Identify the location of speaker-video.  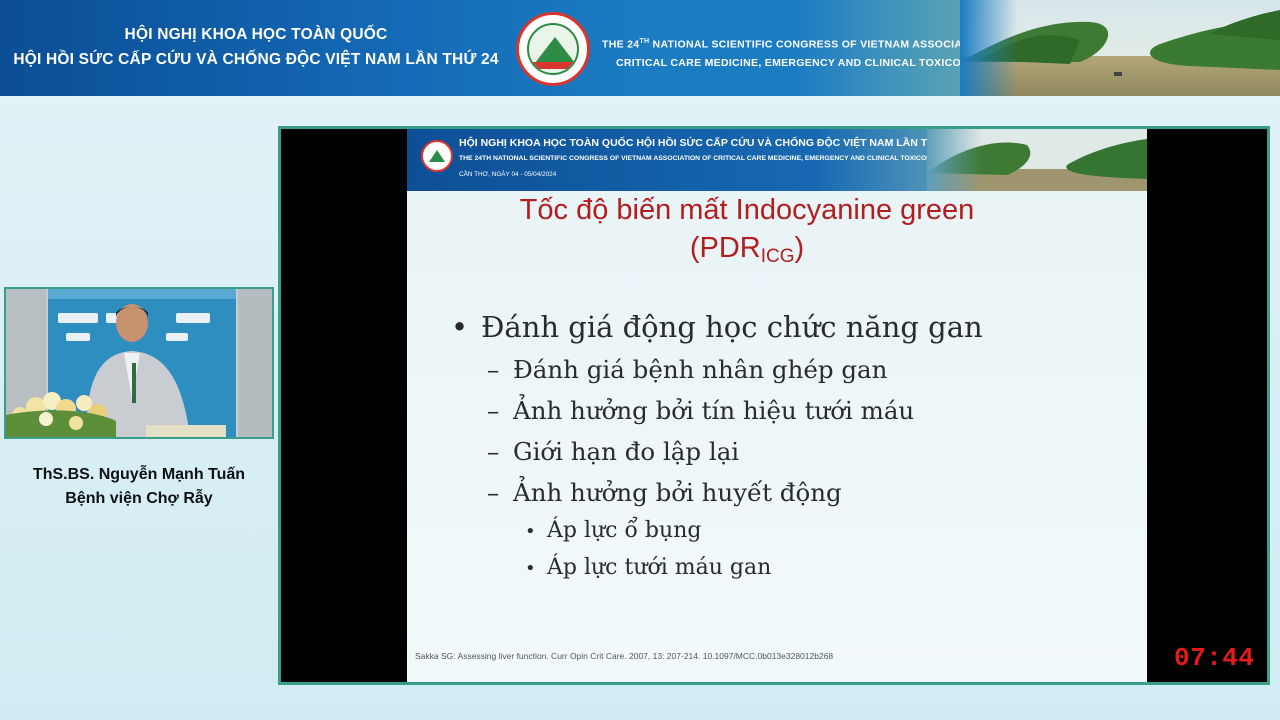
(139, 363).